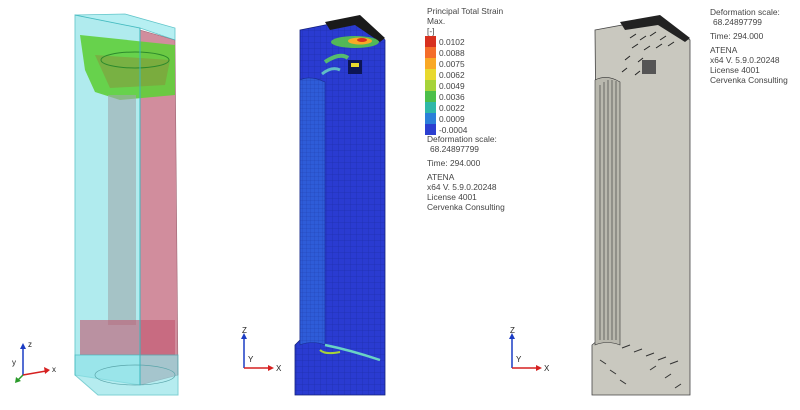  I want to click on axis-label-x-3: X, so click(547, 368).